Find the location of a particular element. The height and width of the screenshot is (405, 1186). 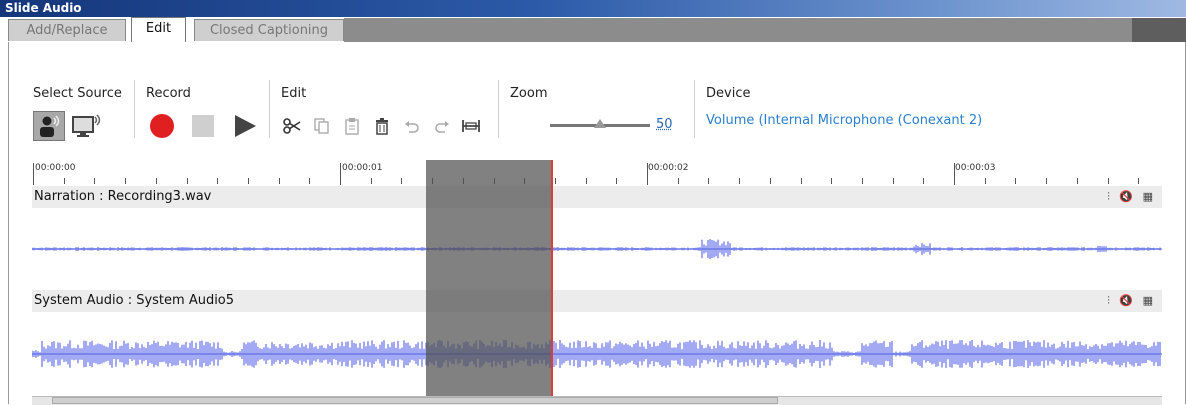

paste-icon is located at coordinates (352, 126).